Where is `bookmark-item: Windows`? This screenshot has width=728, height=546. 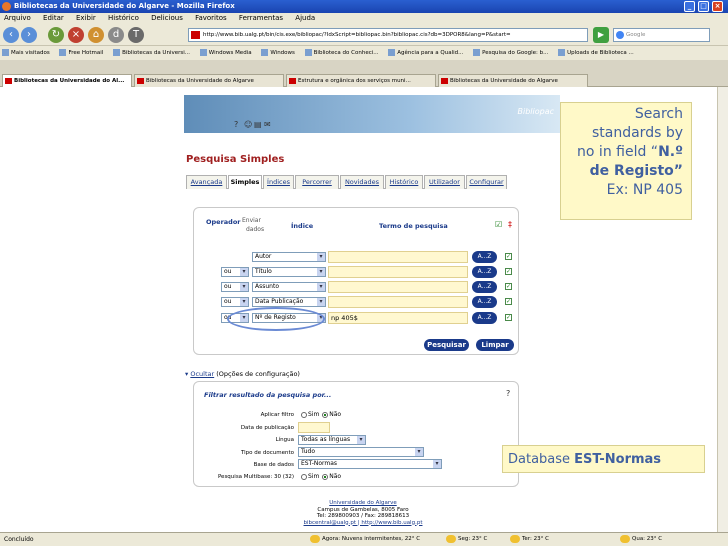
bookmark-item: Windows is located at coordinates (278, 53).